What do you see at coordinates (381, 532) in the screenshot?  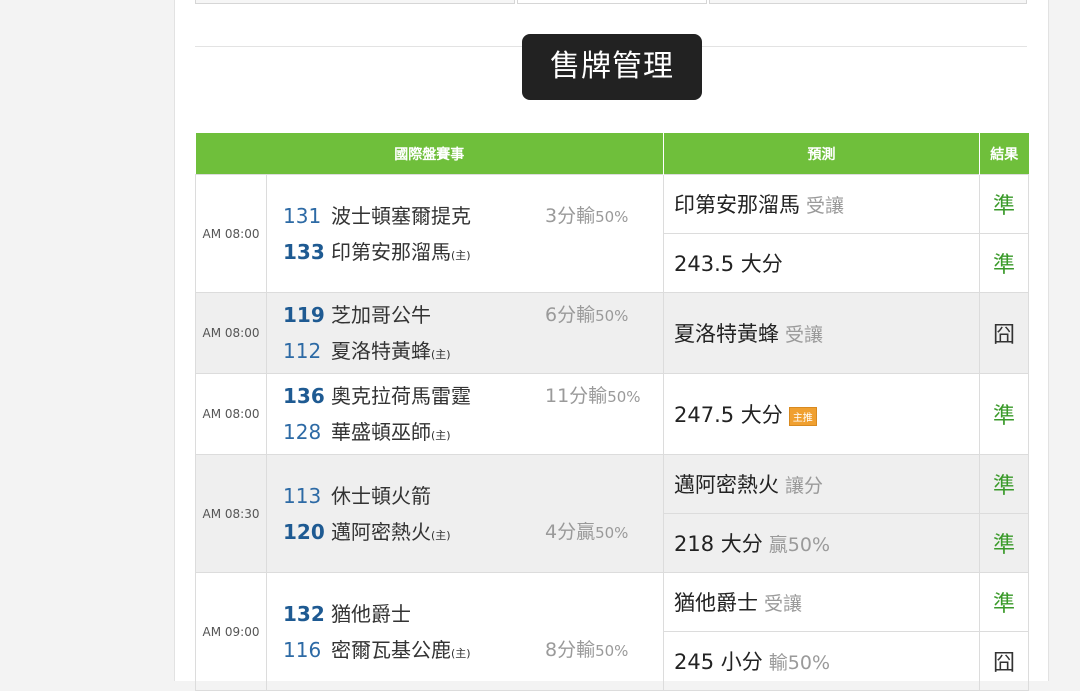 I see `team-name: 邁阿密熱火` at bounding box center [381, 532].